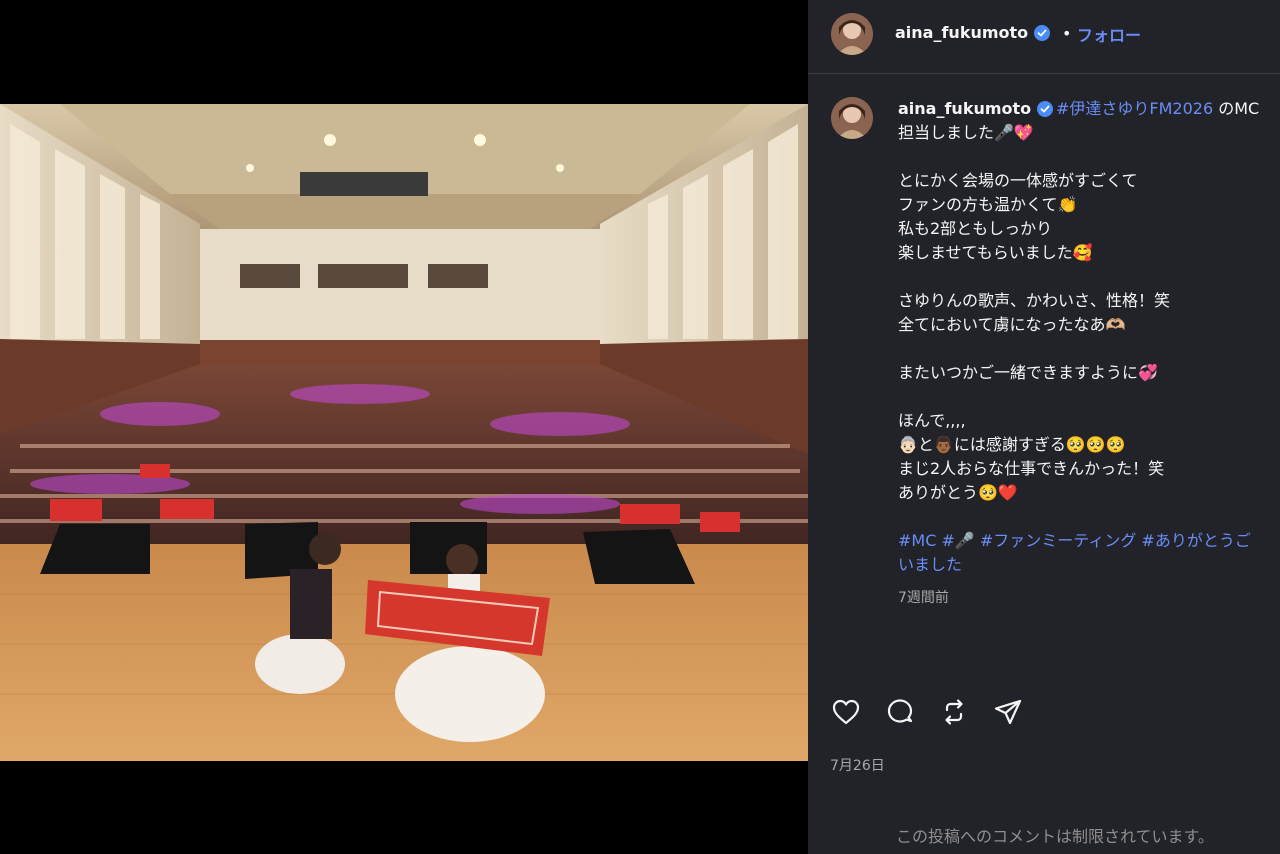 Image resolution: width=1280 pixels, height=854 pixels. What do you see at coordinates (1012, 324) in the screenshot?
I see `caption-line: 全てにおいて虜になったなあ🫶🏼` at bounding box center [1012, 324].